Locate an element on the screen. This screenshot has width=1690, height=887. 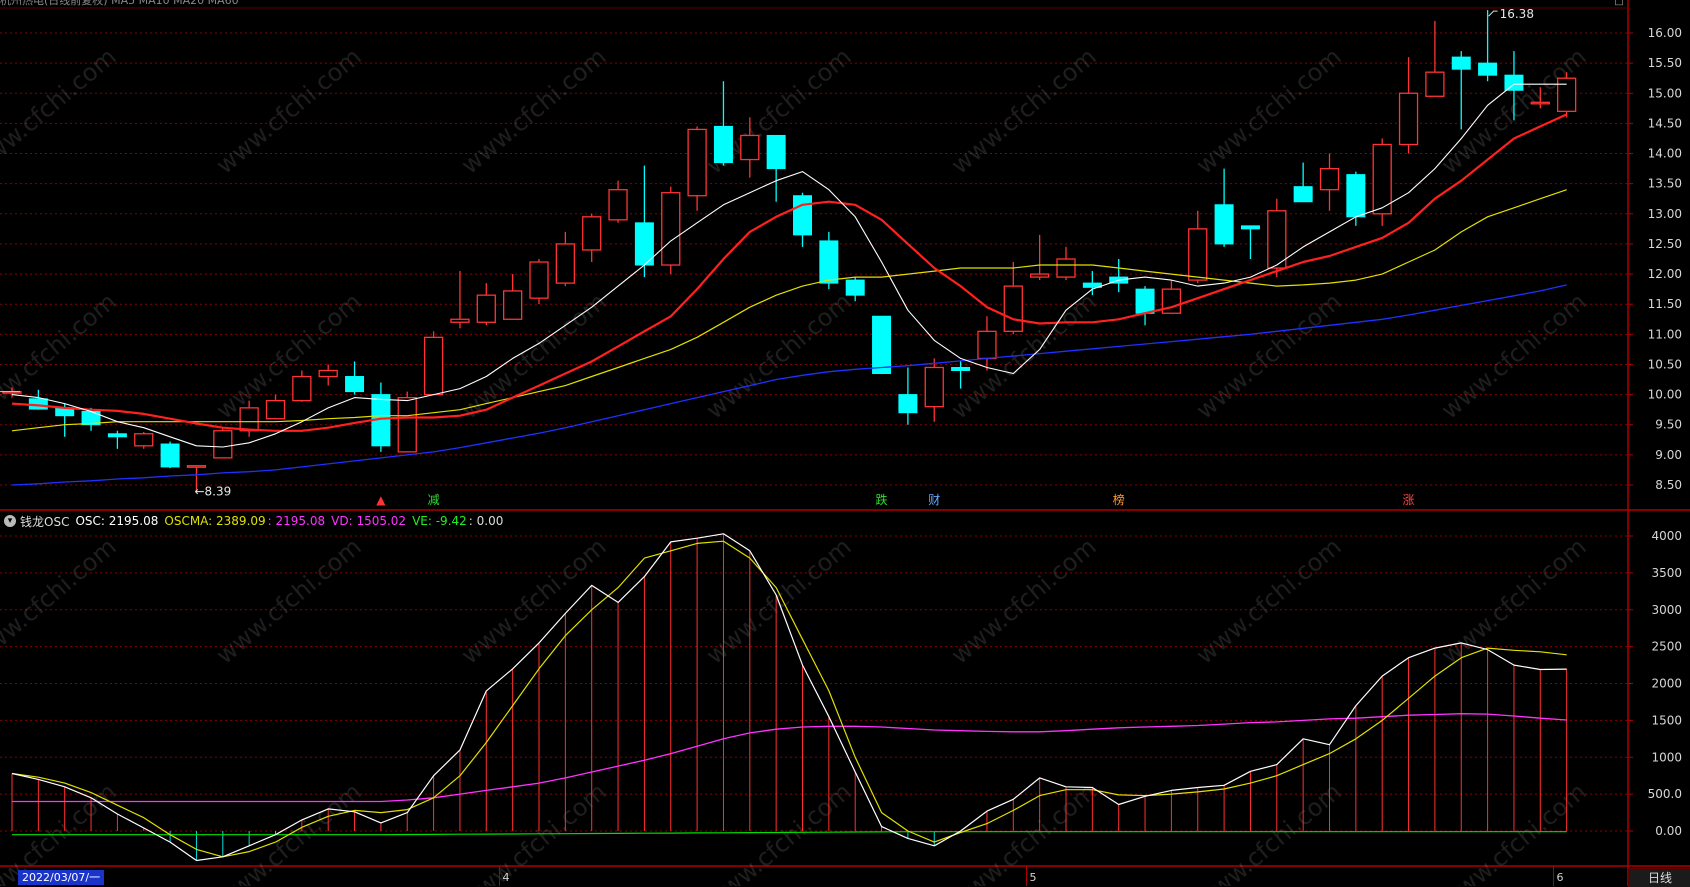
indicator-menu-icon: ▾ is located at coordinates (10, 521).